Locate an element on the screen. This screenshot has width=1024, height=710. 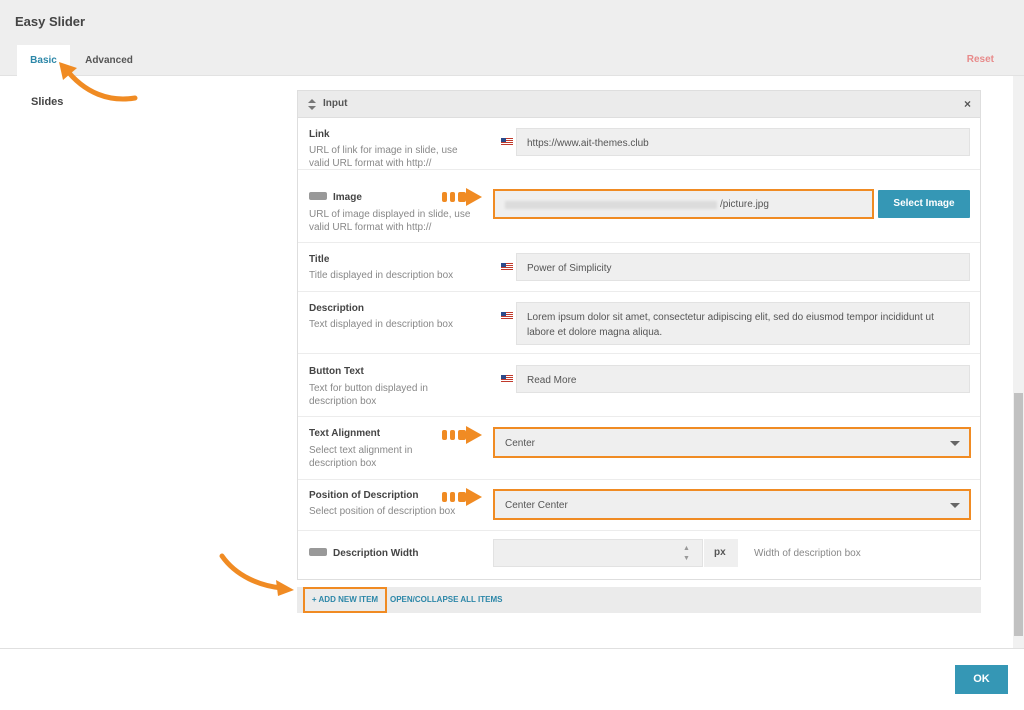
stepper-down-icon: ▼ is located at coordinates (686, 558).